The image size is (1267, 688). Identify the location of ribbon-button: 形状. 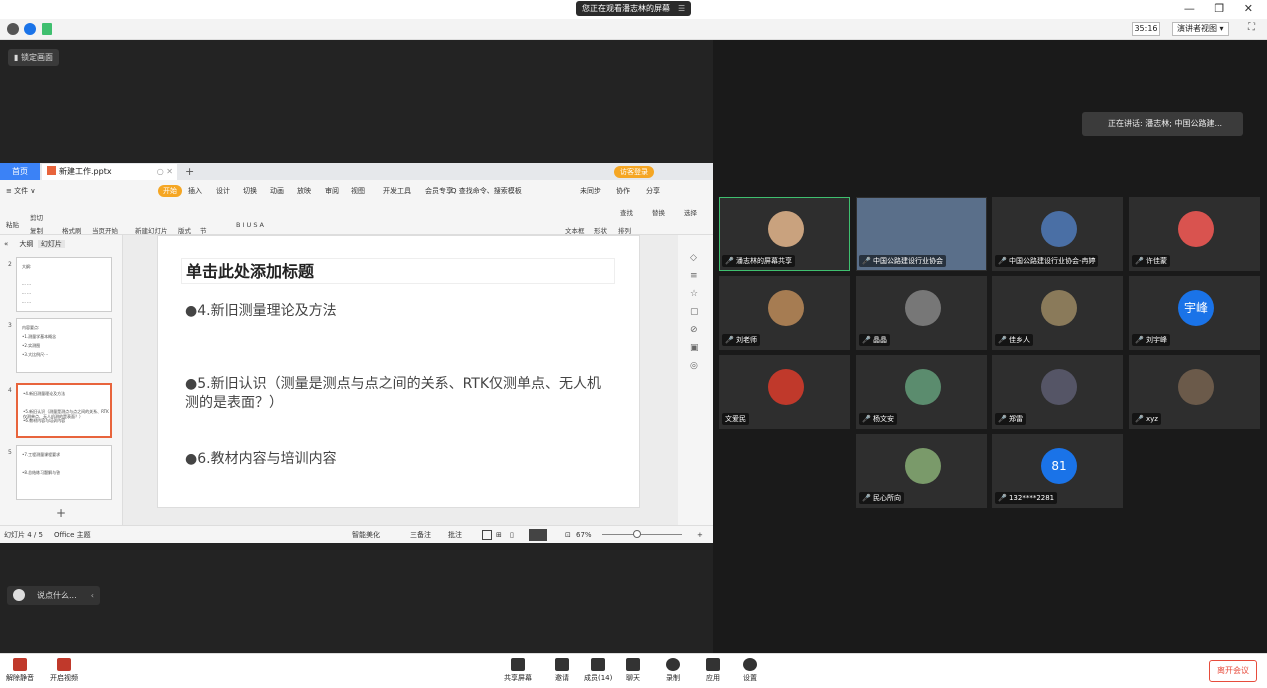
(600, 230).